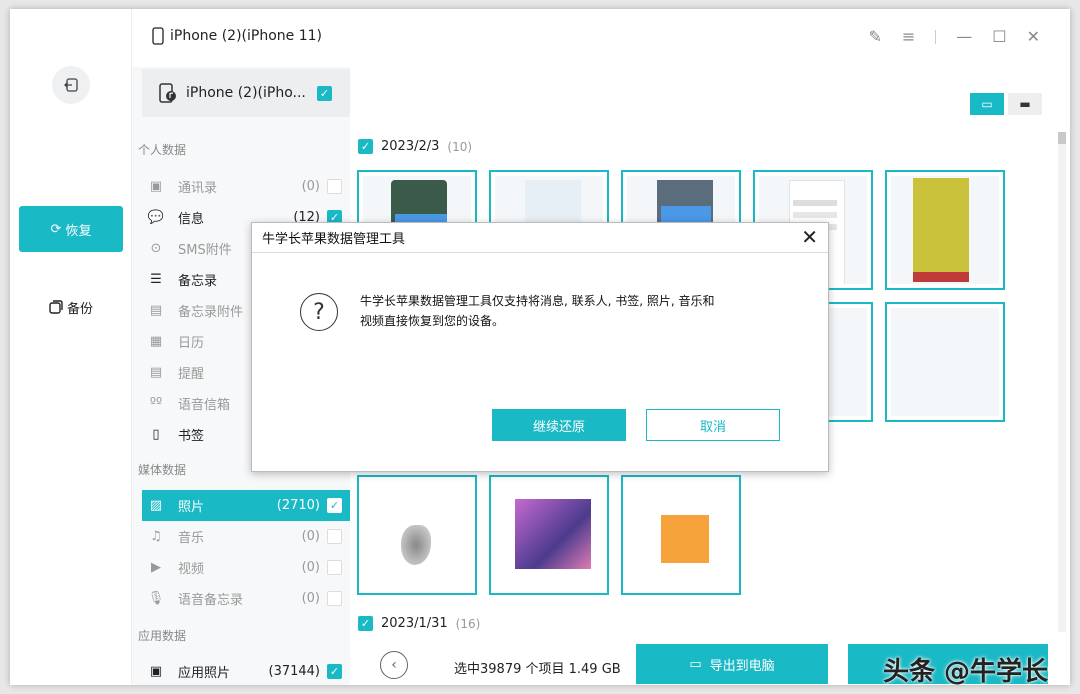 This screenshot has height=694, width=1080. What do you see at coordinates (1006, 104) in the screenshot?
I see `view-toggle: ▭ ▬` at bounding box center [1006, 104].